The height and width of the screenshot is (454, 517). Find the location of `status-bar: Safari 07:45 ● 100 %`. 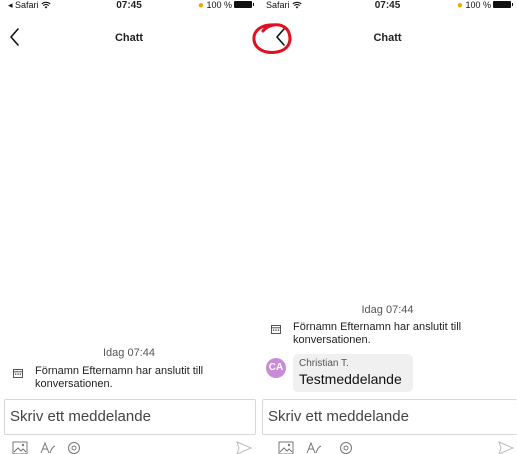

status-bar: Safari 07:45 ● 100 % is located at coordinates (387, 7).